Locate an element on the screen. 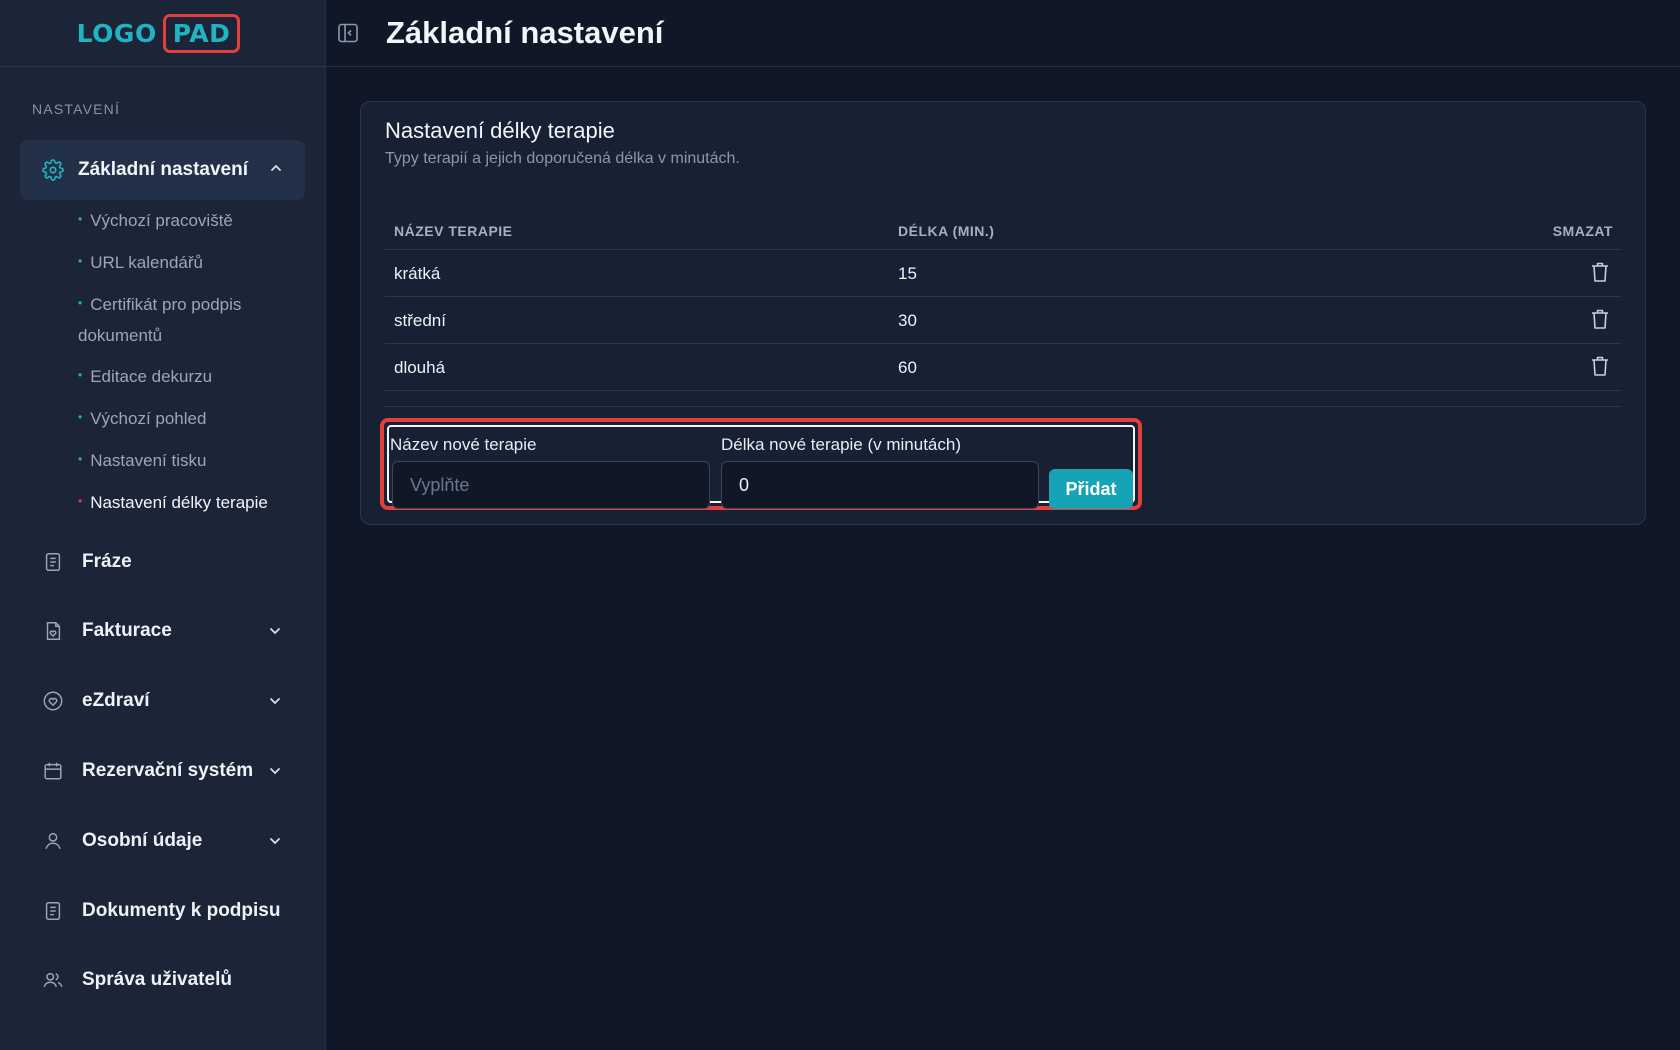  submenu-item-label: Editace dekurzu is located at coordinates (151, 376).